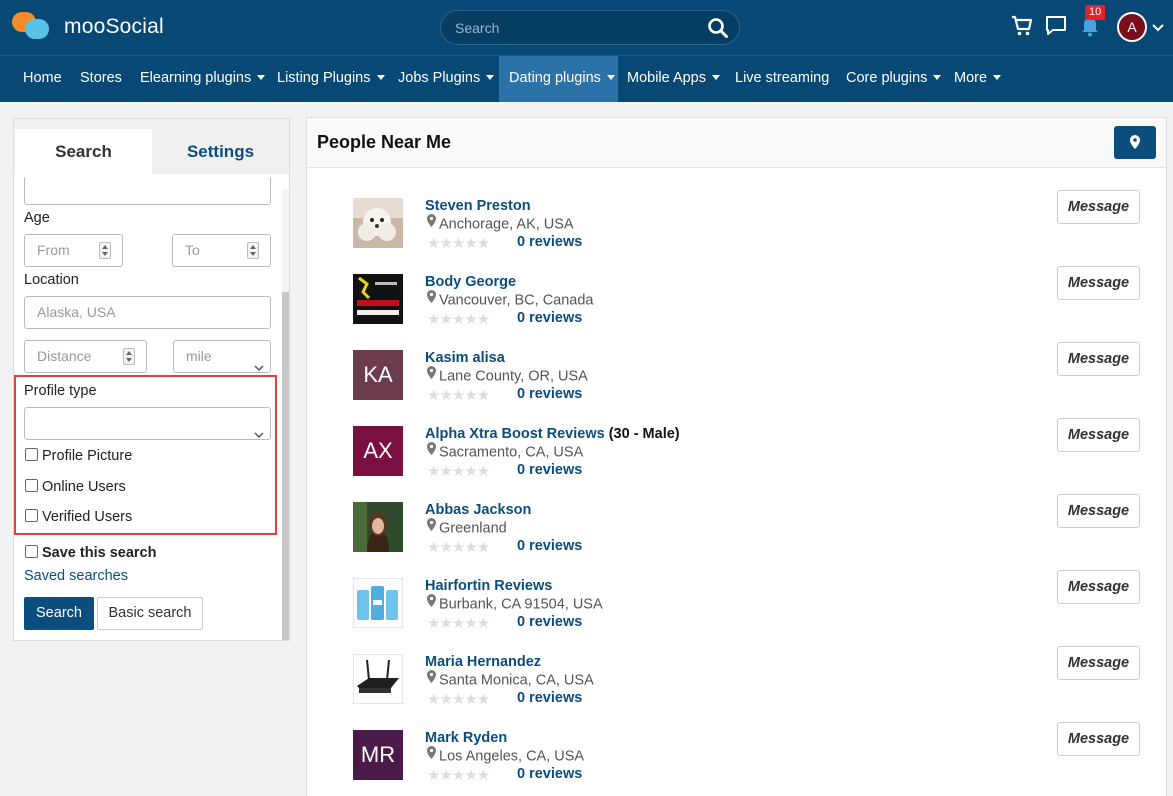 Image resolution: width=1173 pixels, height=796 pixels. I want to click on person-name: Mark Ryden, so click(466, 738).